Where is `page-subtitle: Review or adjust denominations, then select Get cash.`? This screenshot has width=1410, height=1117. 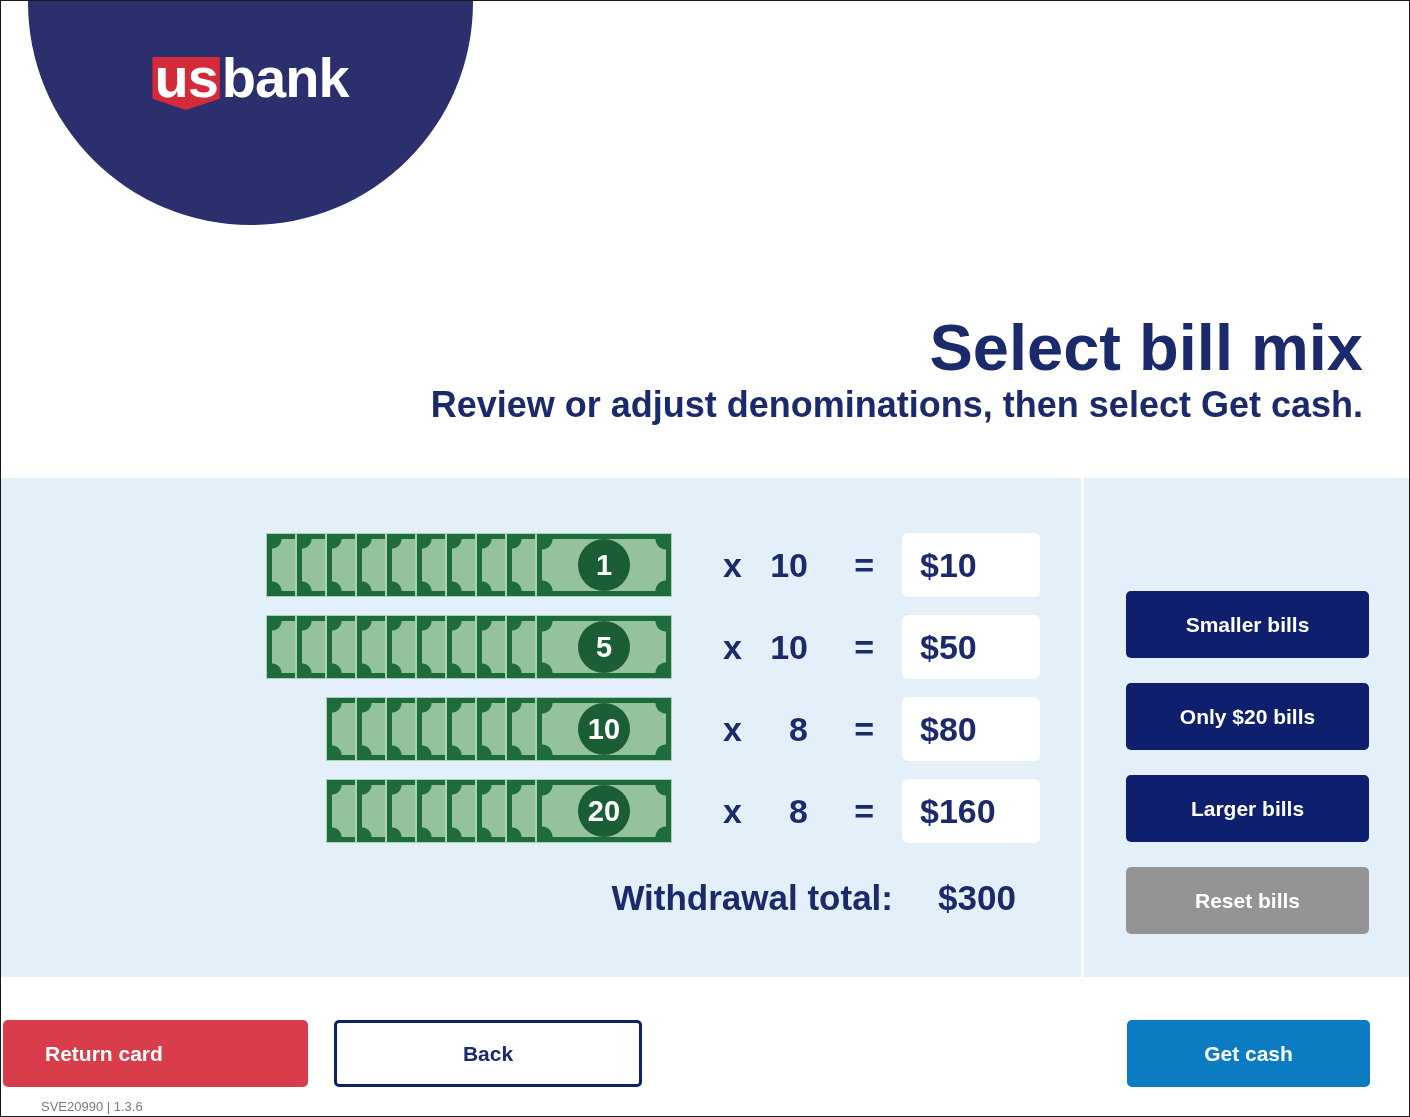 page-subtitle: Review or adjust denominations, then select Get cash. is located at coordinates (896, 405).